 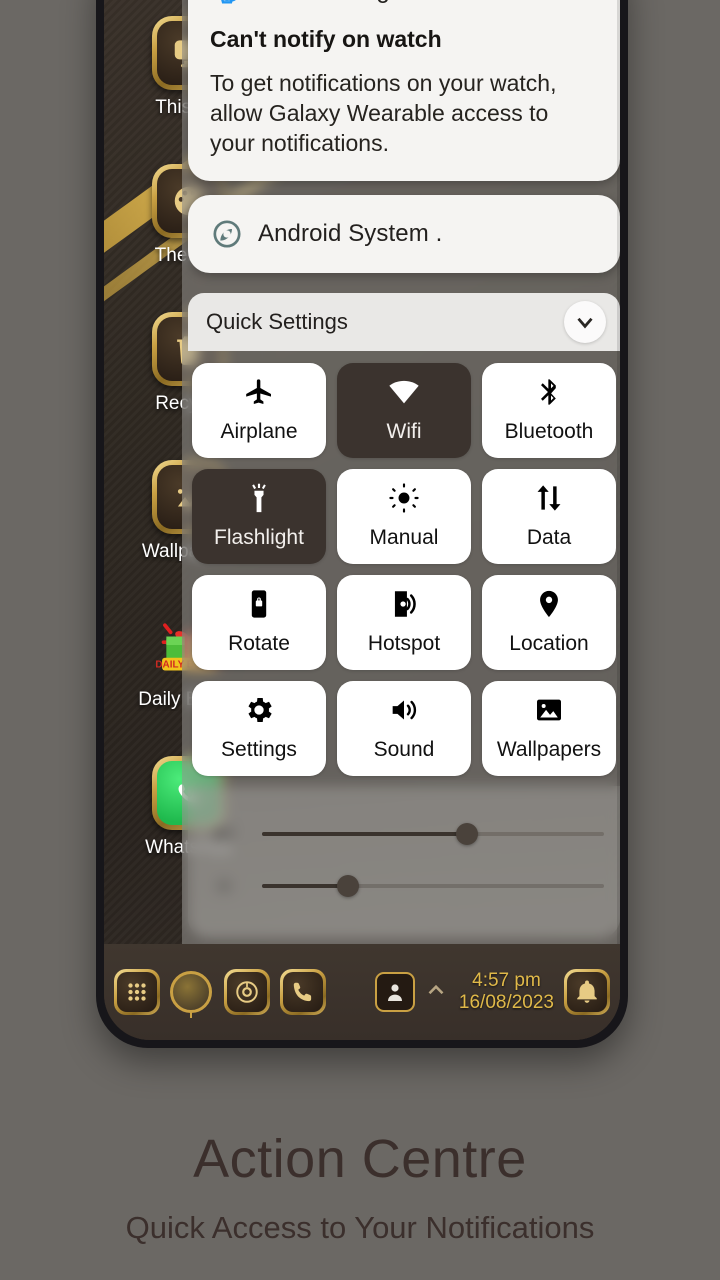 What do you see at coordinates (404, 728) in the screenshot?
I see `qs-tile-sound: Sound` at bounding box center [404, 728].